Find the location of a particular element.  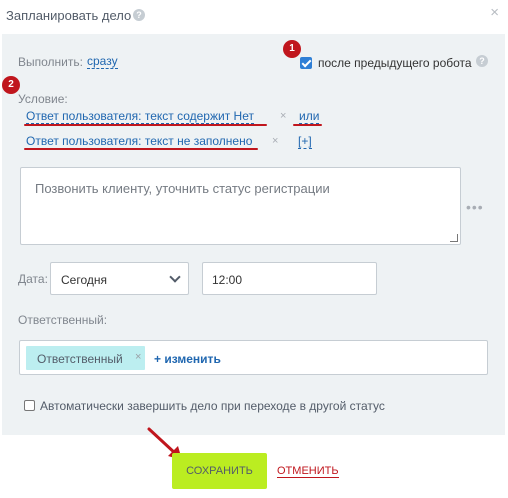

cancel-link: ОТМЕНИТЬ is located at coordinates (308, 471).